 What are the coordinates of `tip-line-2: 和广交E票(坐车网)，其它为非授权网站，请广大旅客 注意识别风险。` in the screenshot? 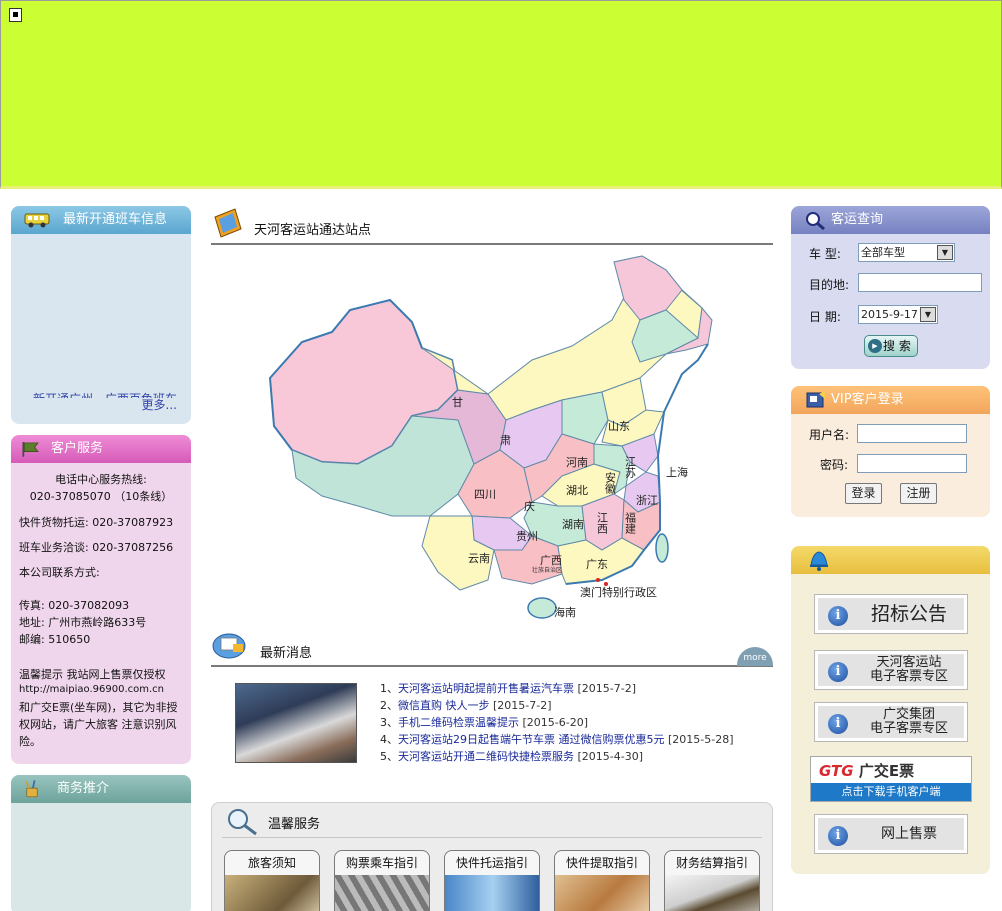 It's located at (98, 724).